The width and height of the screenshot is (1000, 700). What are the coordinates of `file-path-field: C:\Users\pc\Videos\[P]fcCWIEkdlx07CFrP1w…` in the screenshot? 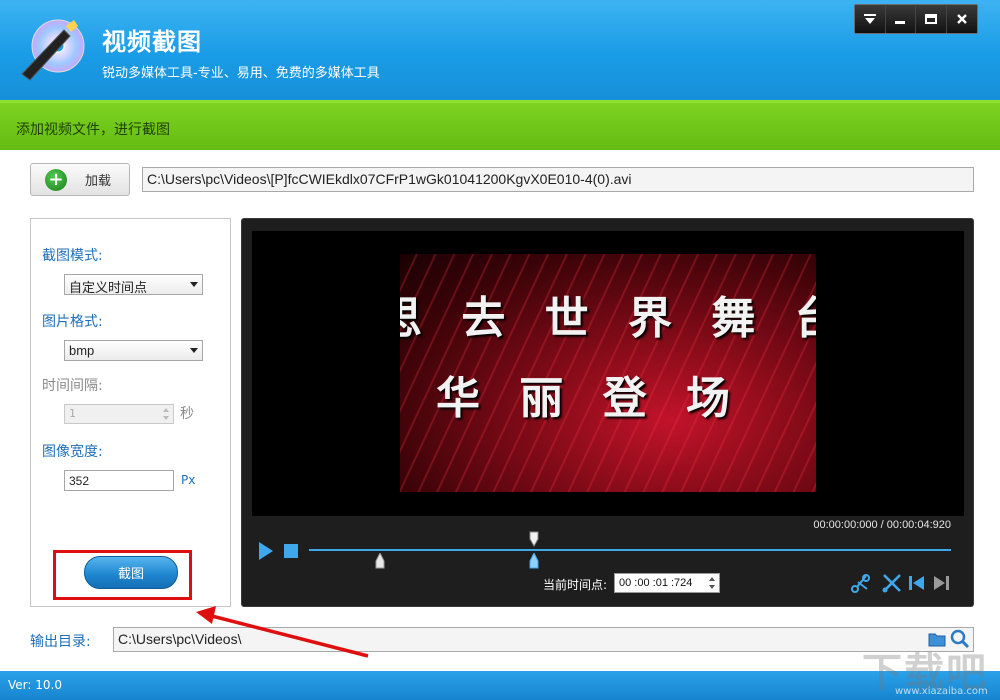 It's located at (558, 179).